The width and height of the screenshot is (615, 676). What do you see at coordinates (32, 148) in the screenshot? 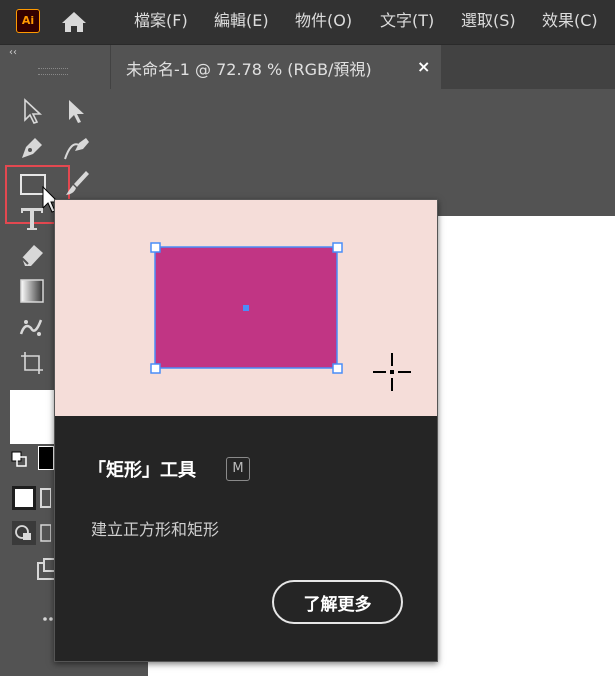
I see `pen-tool-icon` at bounding box center [32, 148].